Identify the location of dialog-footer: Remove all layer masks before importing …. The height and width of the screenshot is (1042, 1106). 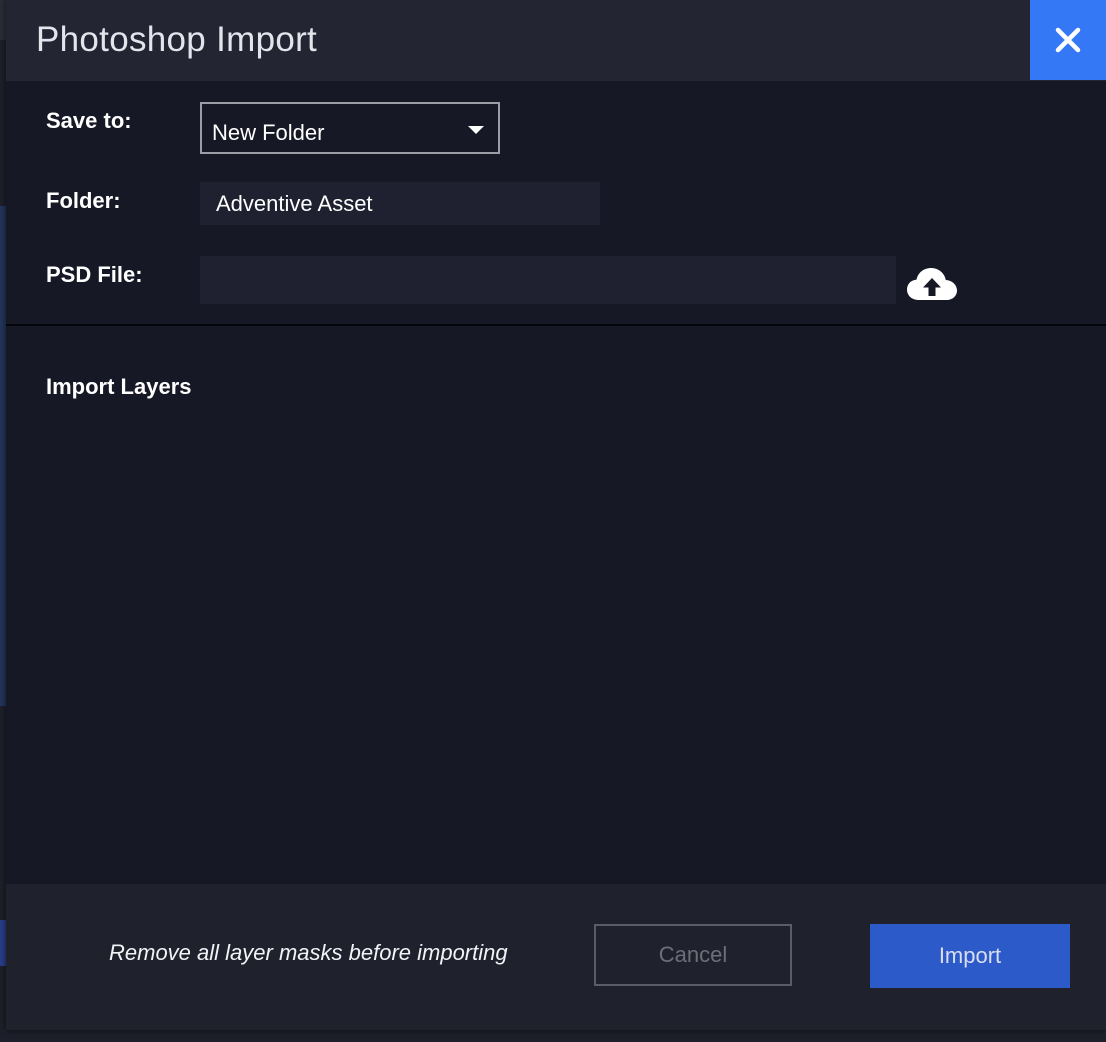
(556, 957).